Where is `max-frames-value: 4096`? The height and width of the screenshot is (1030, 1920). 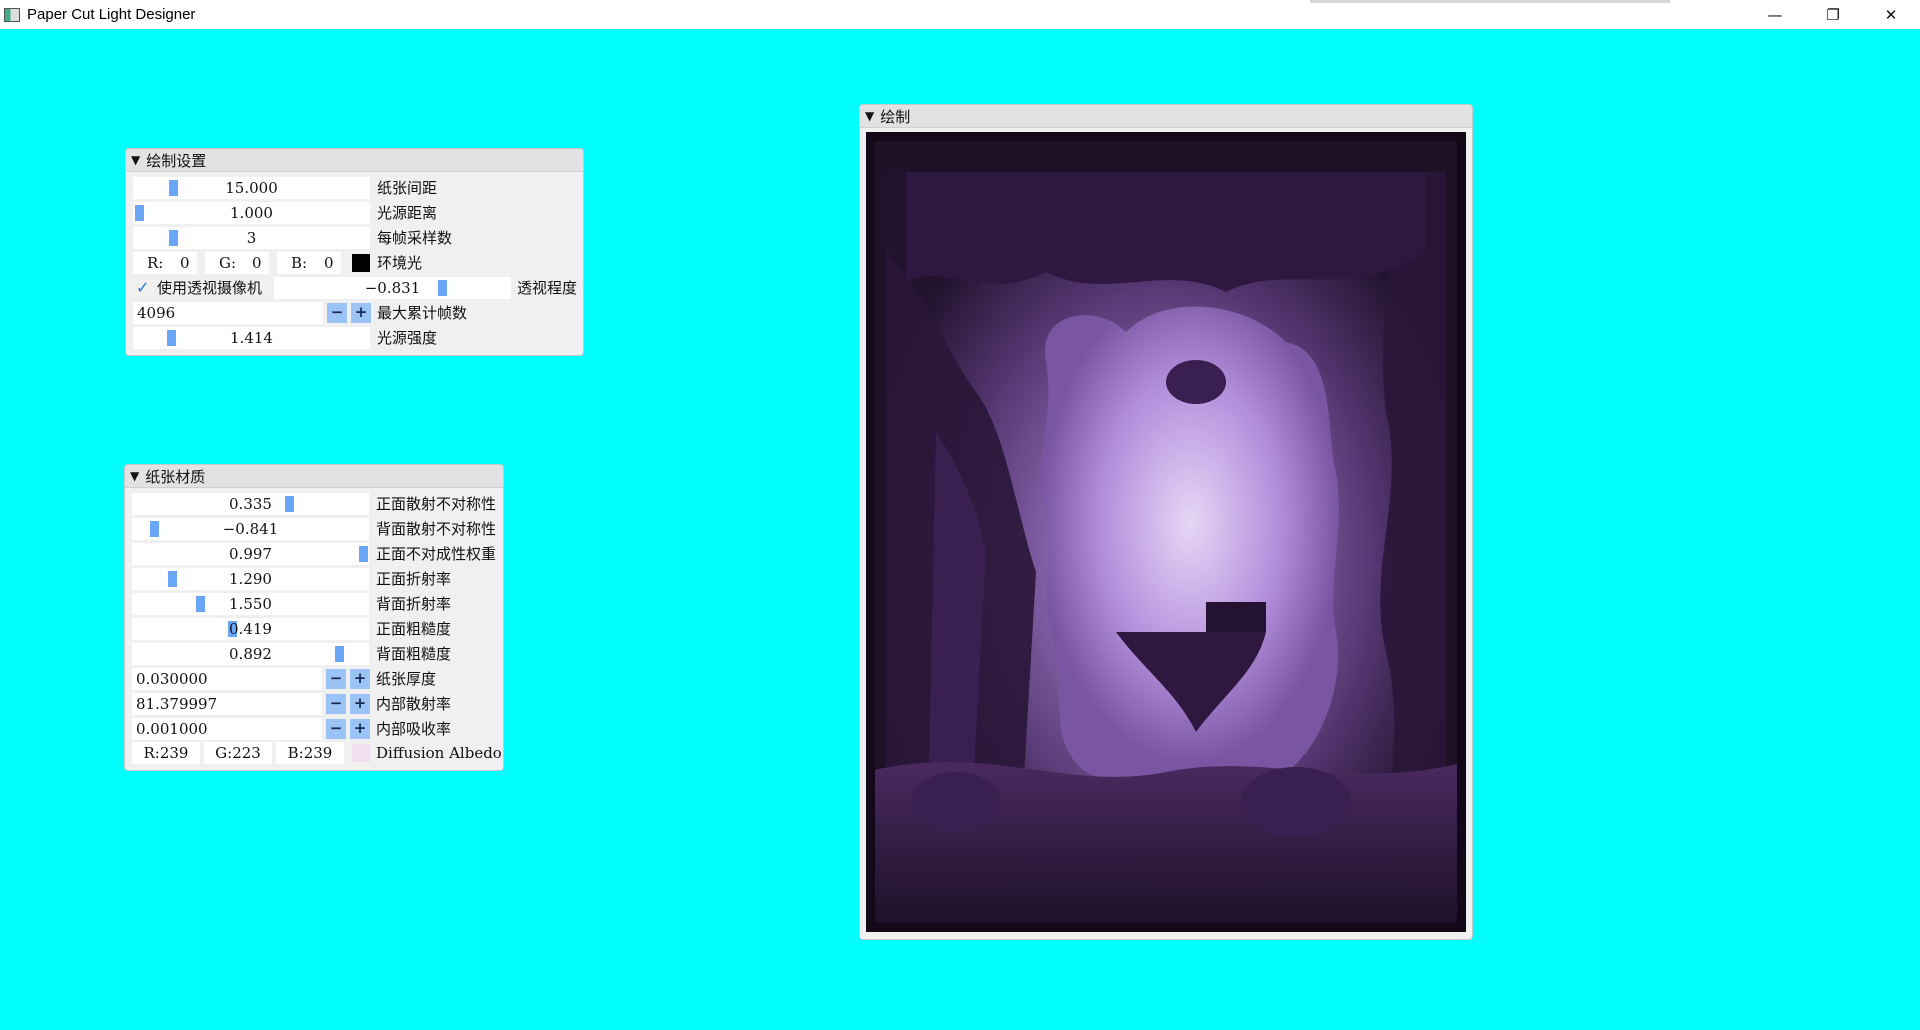
max-frames-value: 4096 is located at coordinates (156, 313).